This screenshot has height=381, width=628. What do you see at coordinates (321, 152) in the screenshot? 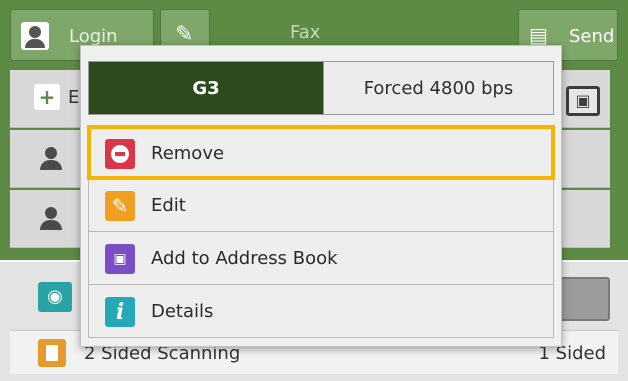
I see `remove-menu-item: Remove` at bounding box center [321, 152].